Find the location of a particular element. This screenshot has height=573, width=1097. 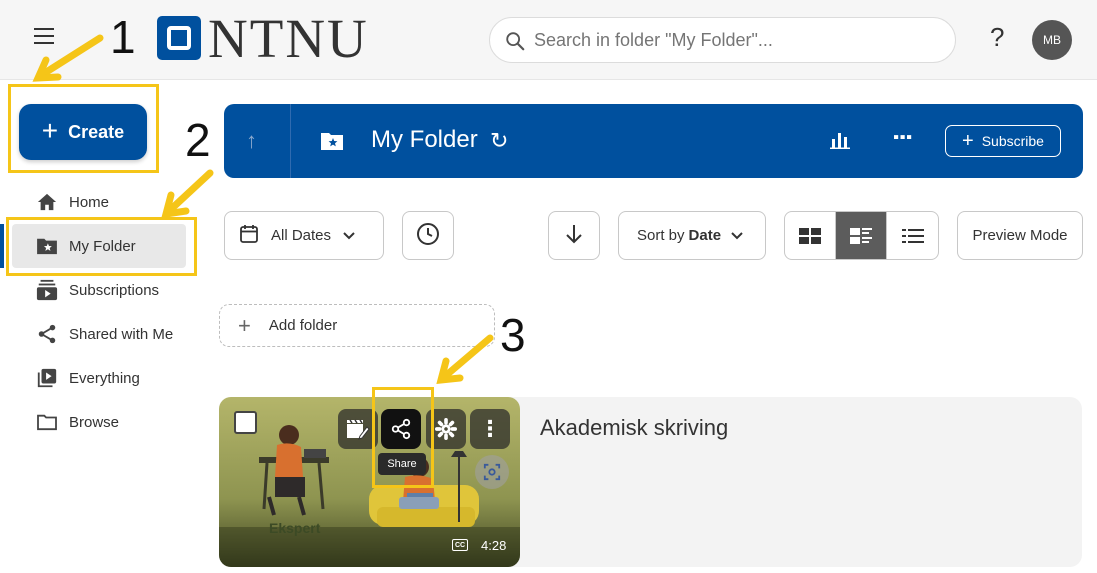

focus-icon is located at coordinates (492, 472).